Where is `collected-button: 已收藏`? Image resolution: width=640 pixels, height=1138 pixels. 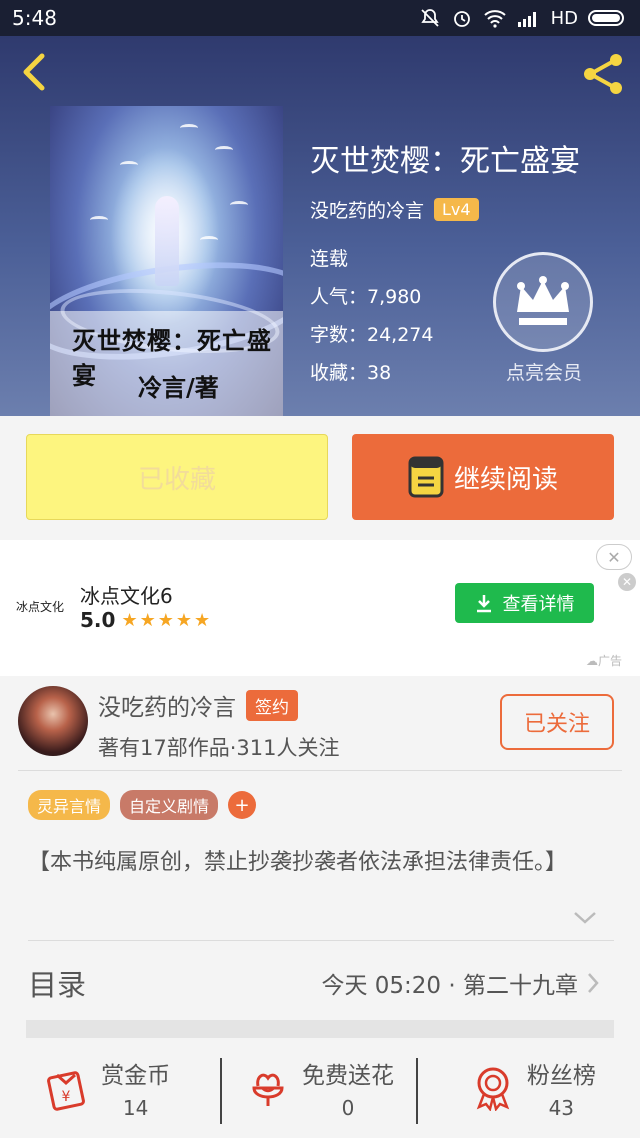 collected-button: 已收藏 is located at coordinates (177, 477).